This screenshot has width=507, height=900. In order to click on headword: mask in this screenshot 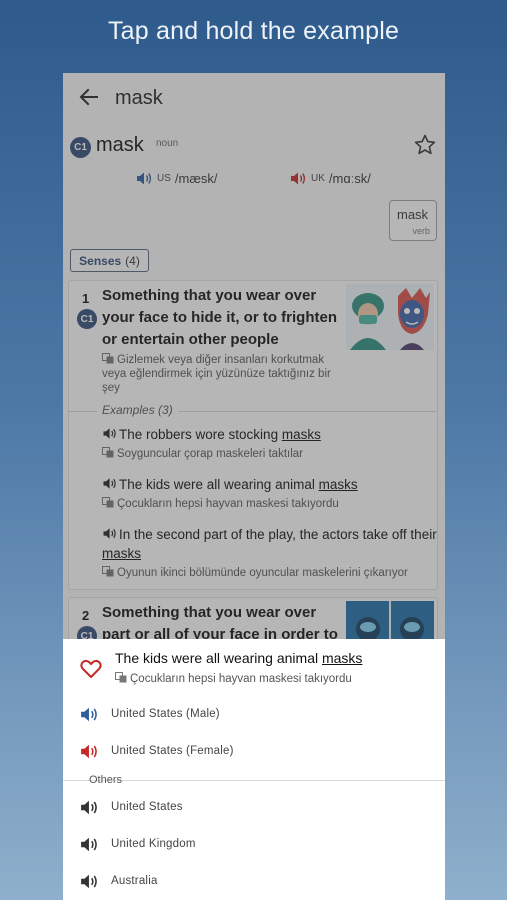, I will do `click(120, 145)`.